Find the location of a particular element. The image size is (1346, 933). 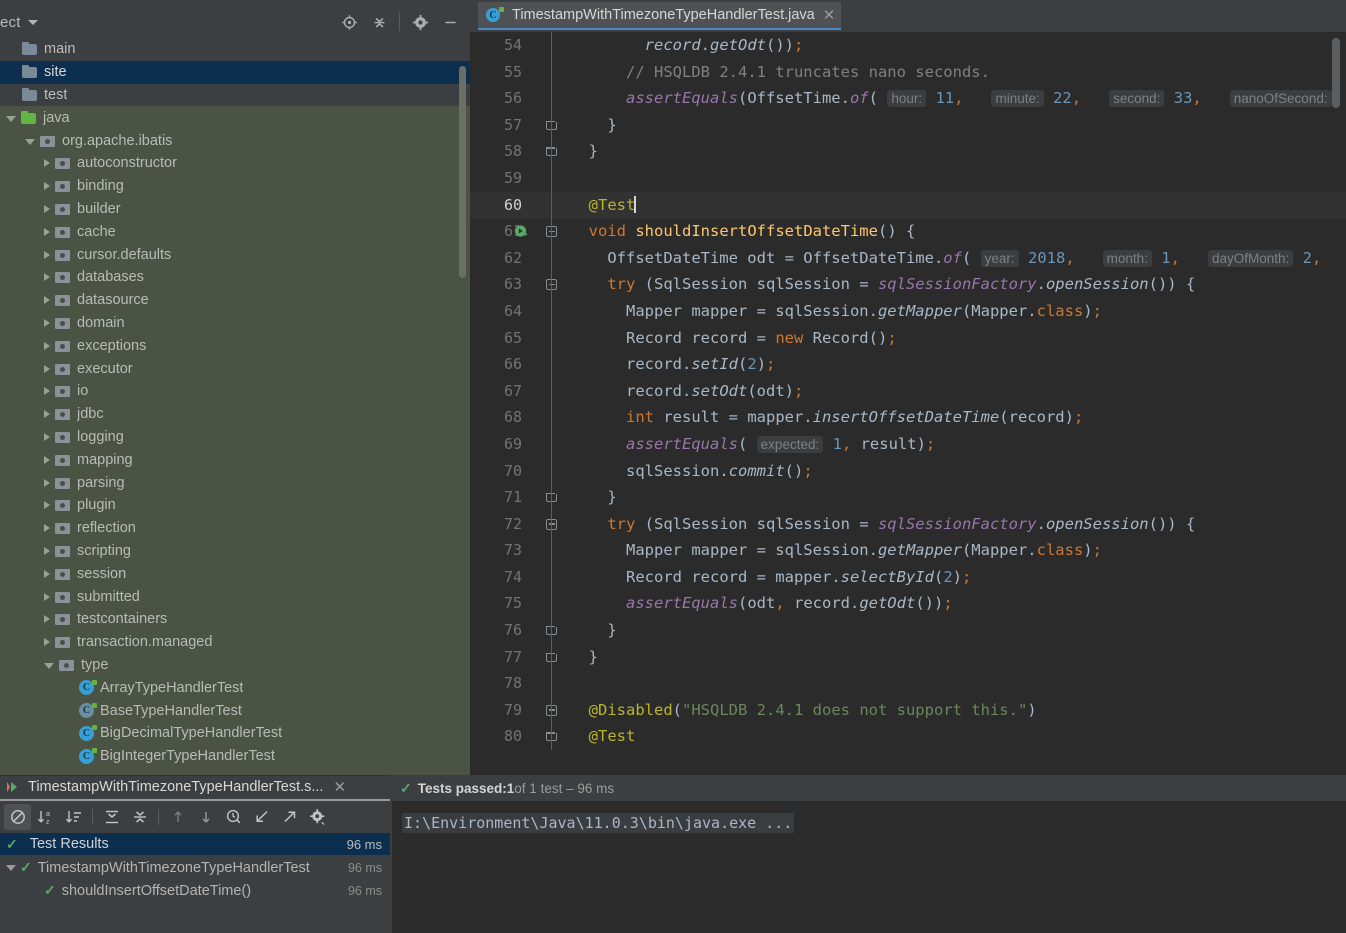

tree-item-org-apache-ibatis: org.apache.ibatis is located at coordinates (235, 140).